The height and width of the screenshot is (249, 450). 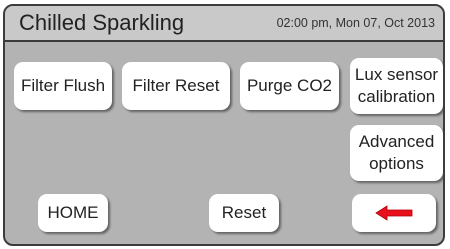 What do you see at coordinates (355, 23) in the screenshot?
I see `datetime-display: 02:00 pm, Mon 07, Oct 2013` at bounding box center [355, 23].